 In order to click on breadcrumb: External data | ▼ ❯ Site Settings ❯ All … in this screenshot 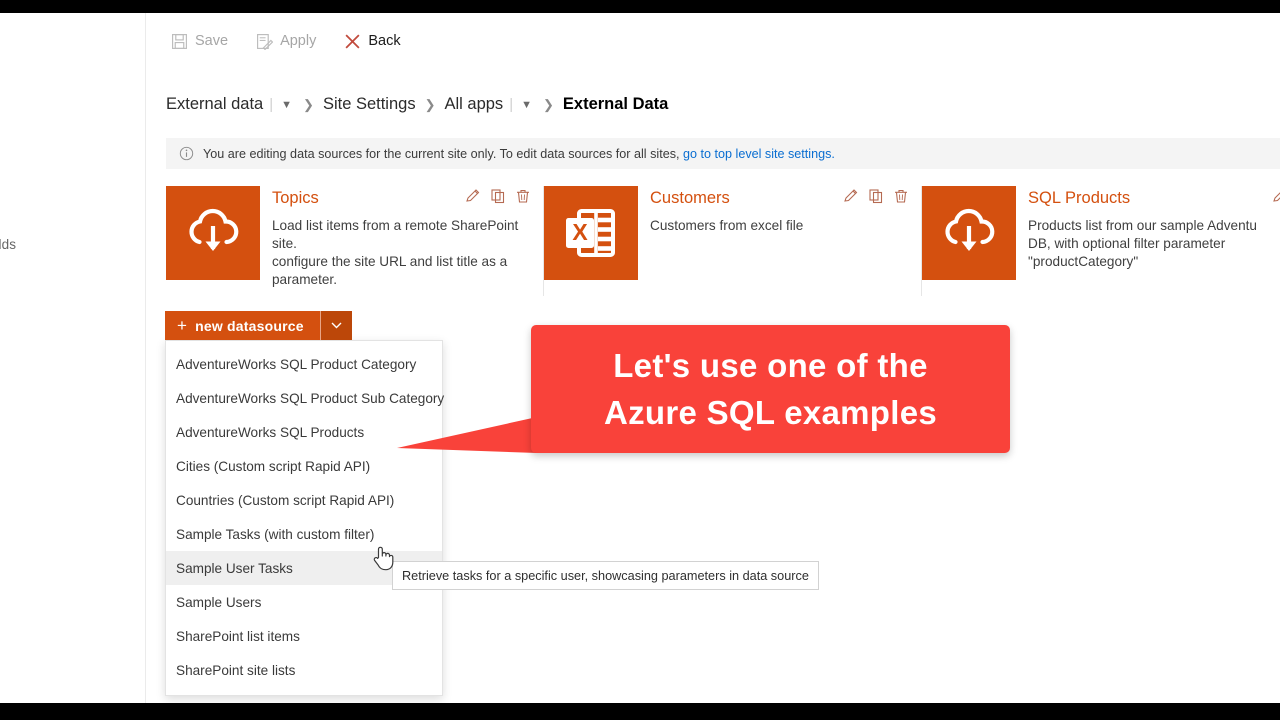, I will do `click(417, 104)`.